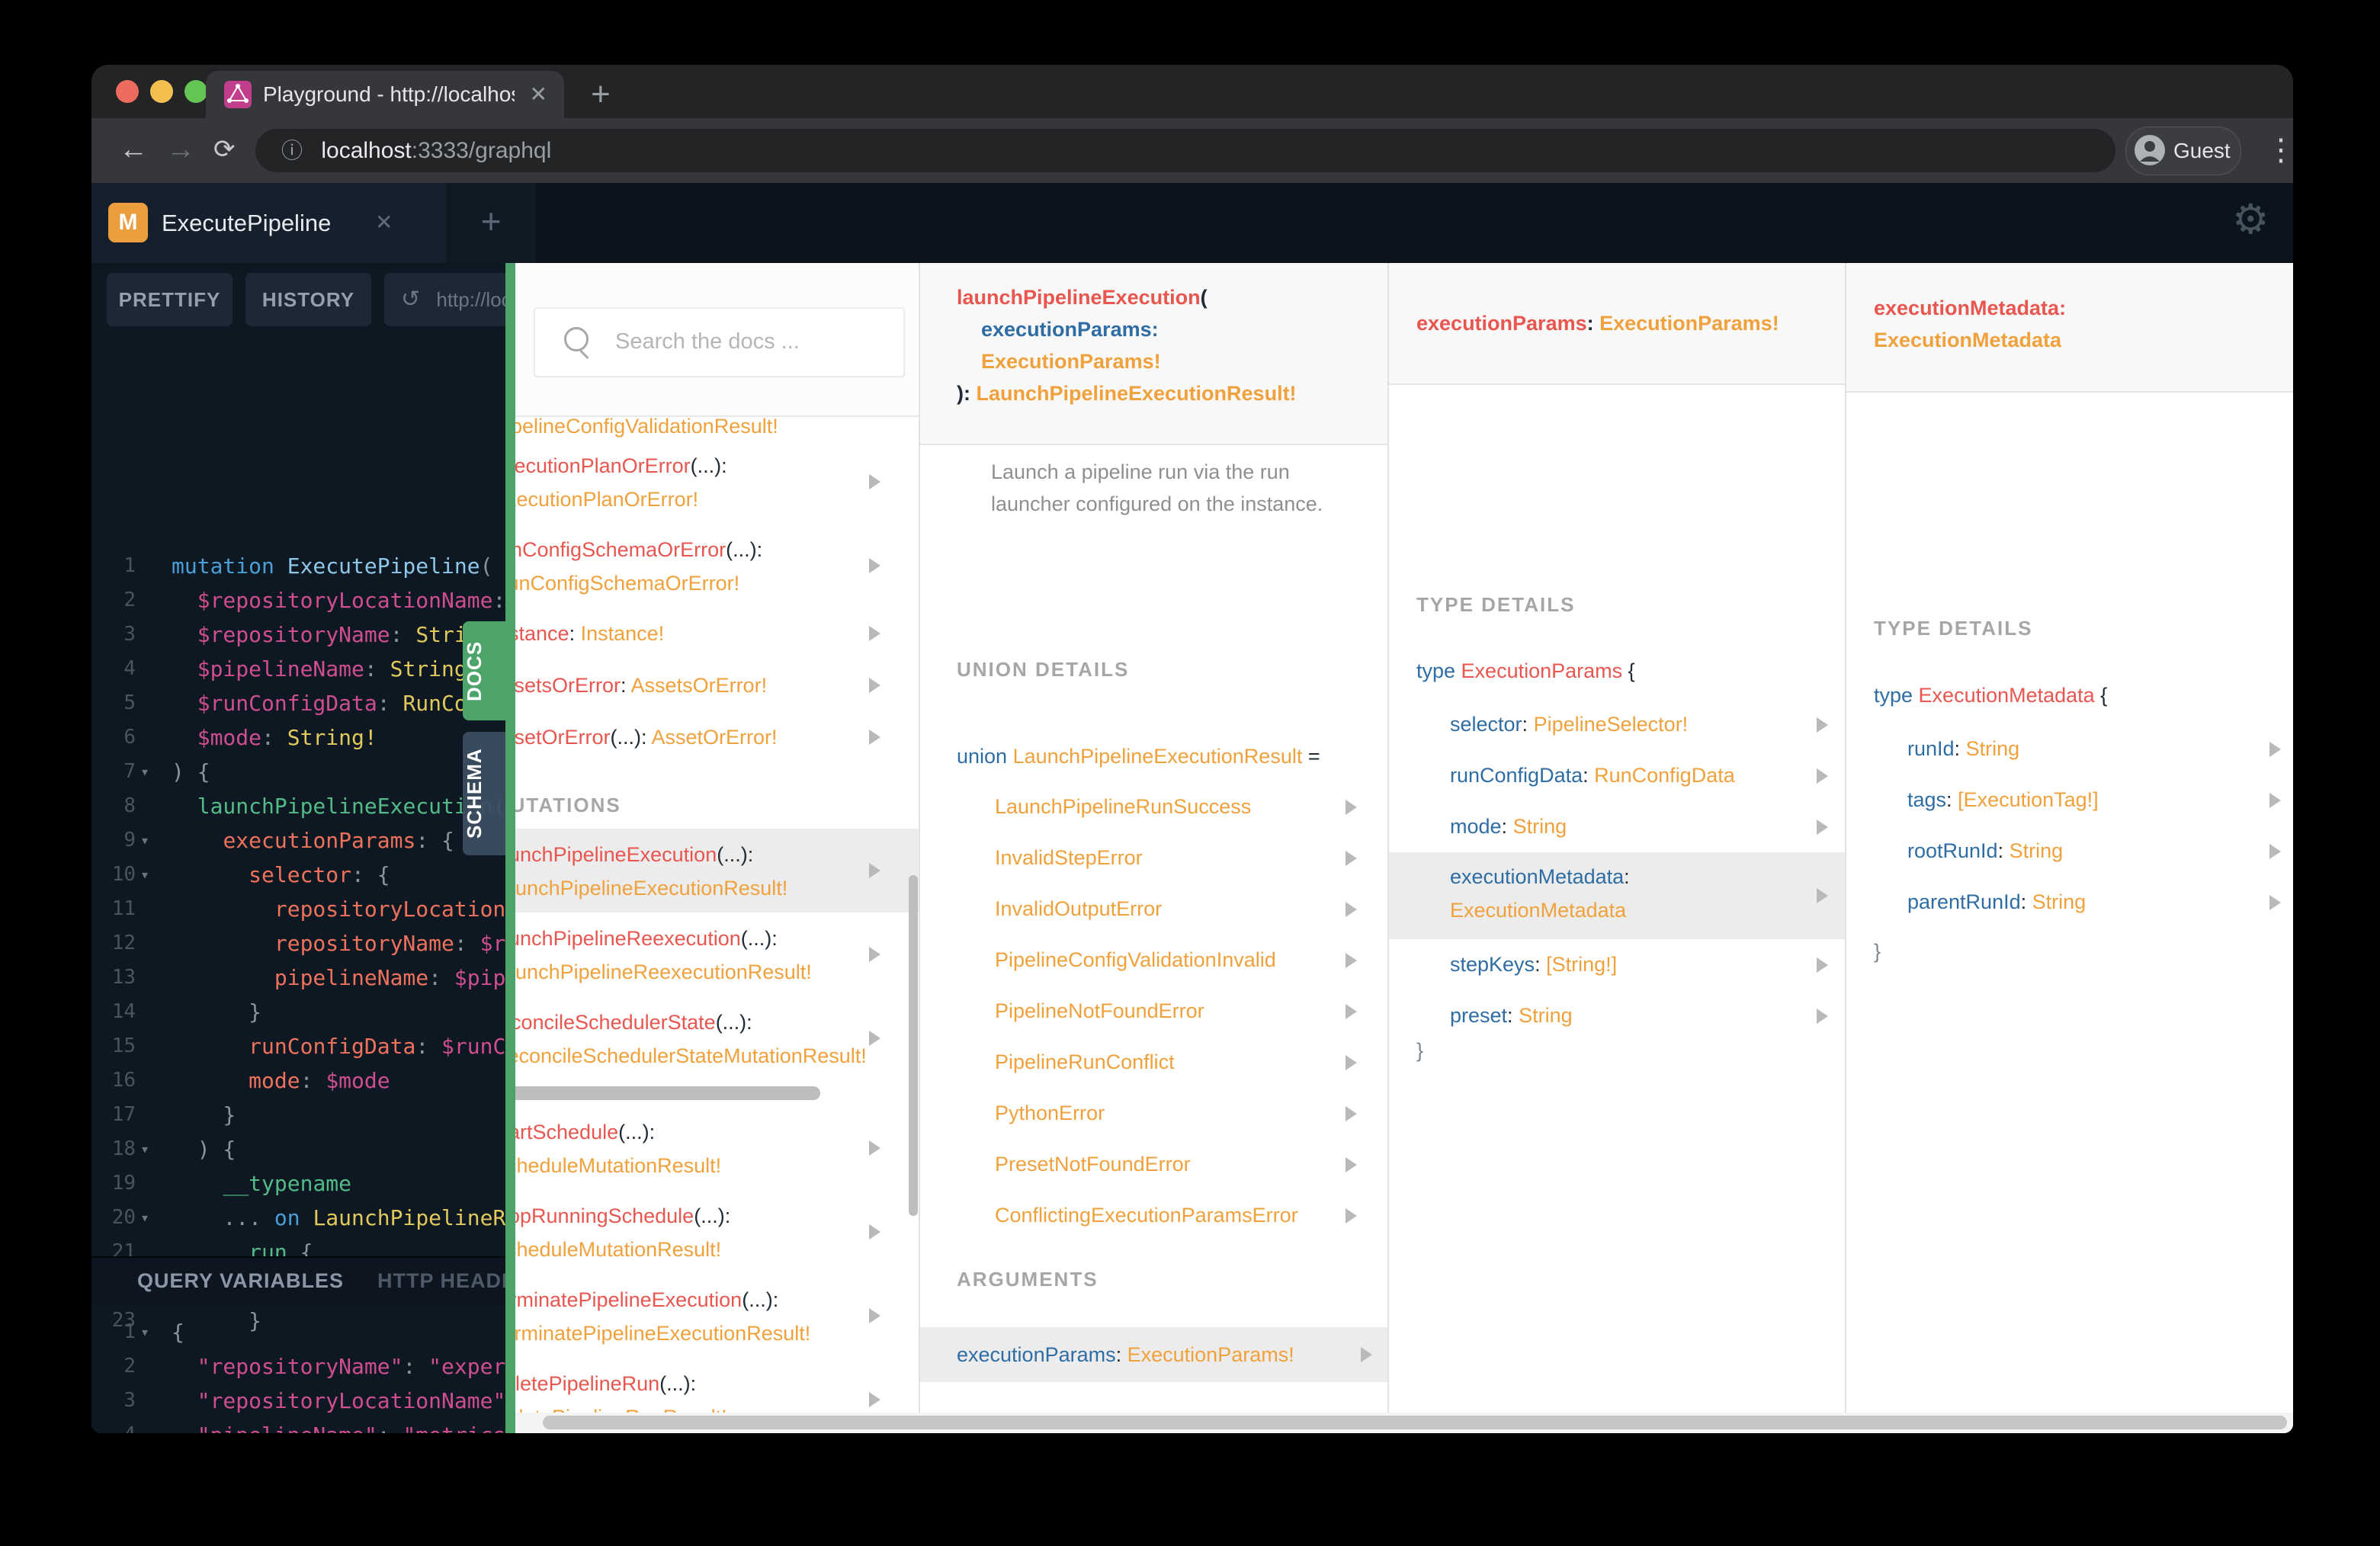 The width and height of the screenshot is (2380, 1546). I want to click on docs-item-parentRunId: parentRunId: String, so click(2069, 902).